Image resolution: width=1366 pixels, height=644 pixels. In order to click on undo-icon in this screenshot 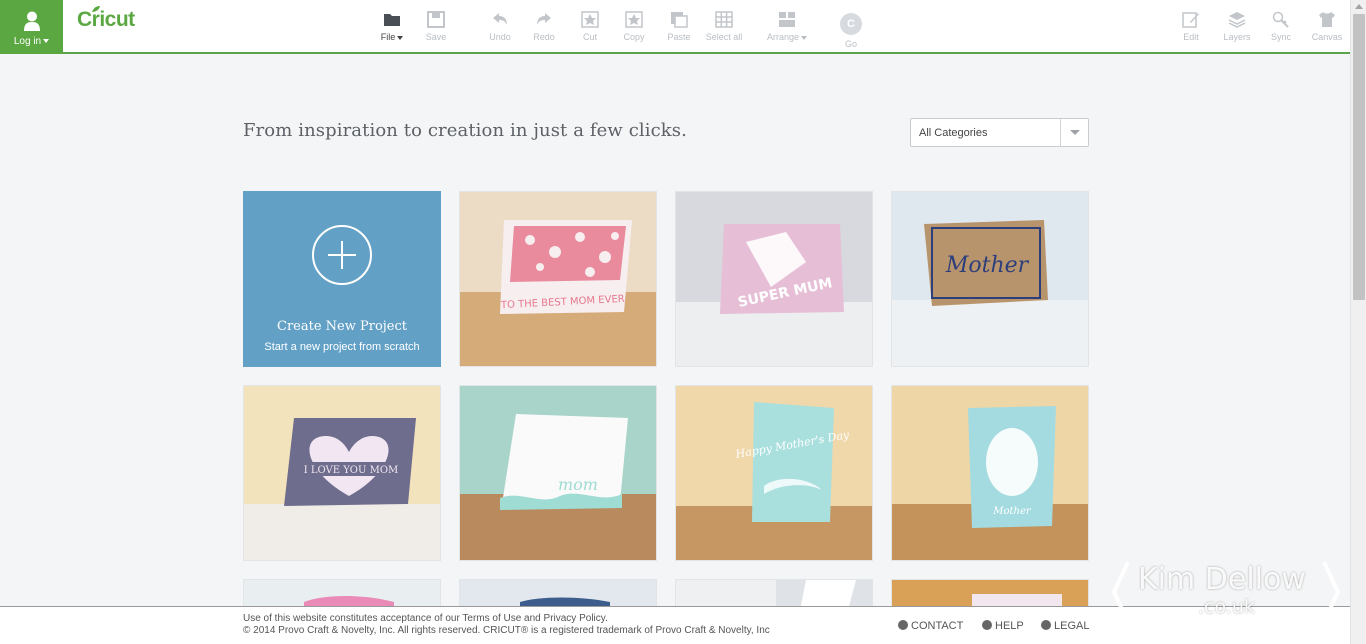, I will do `click(500, 19)`.